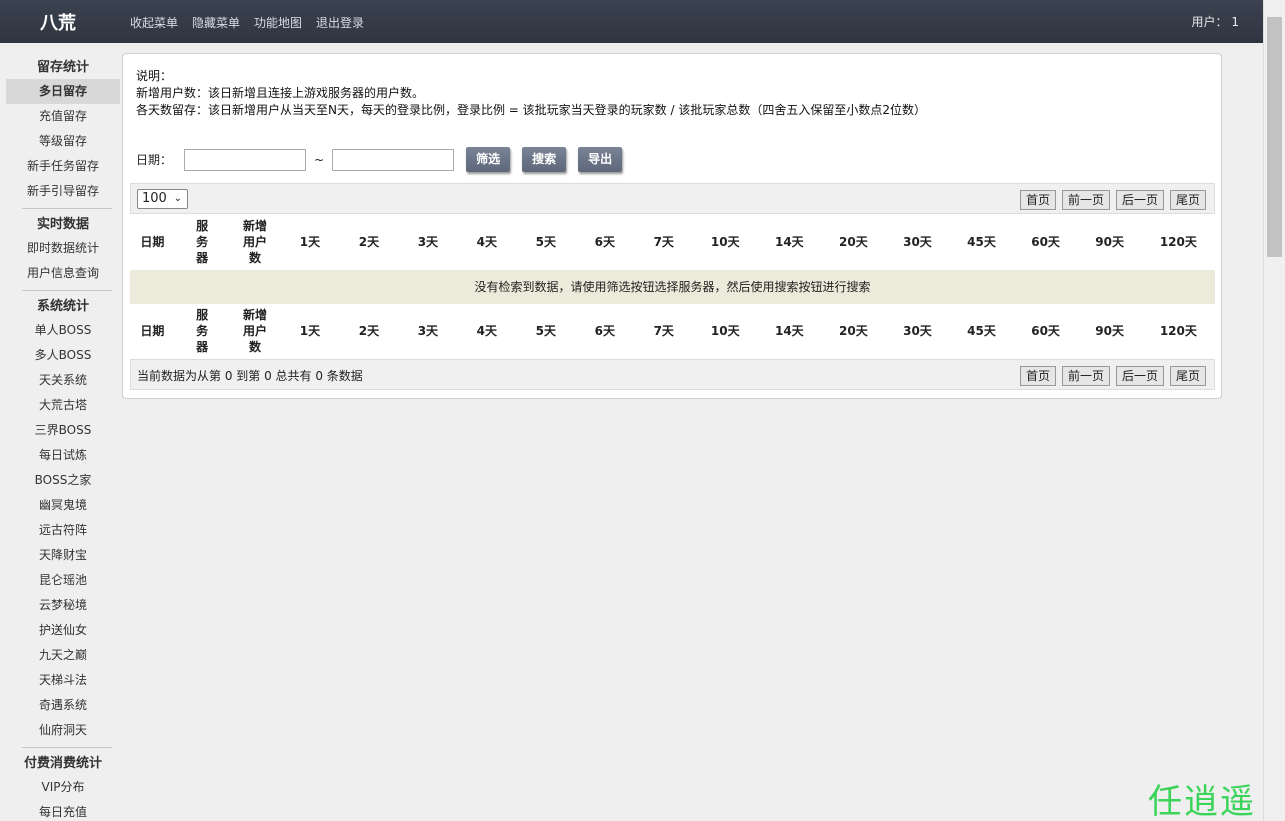  What do you see at coordinates (63, 630) in the screenshot?
I see `sidebar-item: 护送仙女` at bounding box center [63, 630].